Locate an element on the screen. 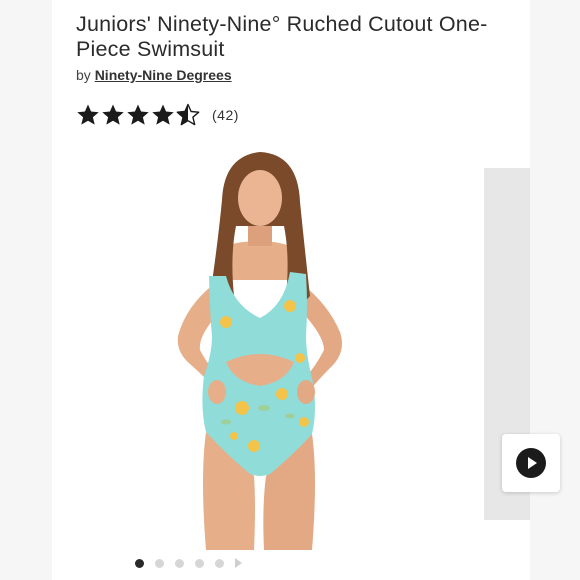 The width and height of the screenshot is (580, 580). rating-stars is located at coordinates (138, 115).